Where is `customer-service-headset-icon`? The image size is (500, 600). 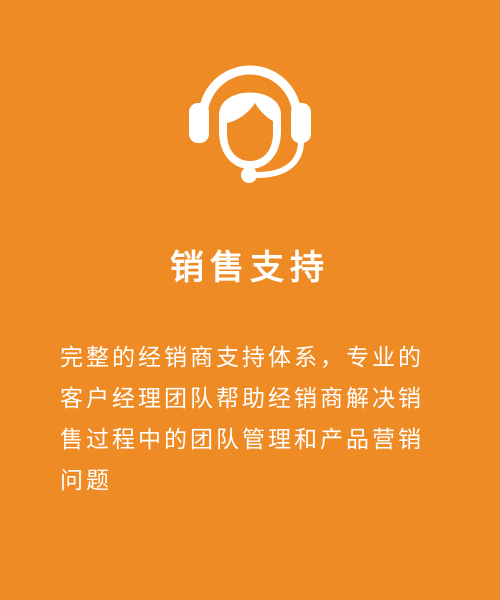 customer-service-headset-icon is located at coordinates (250, 120).